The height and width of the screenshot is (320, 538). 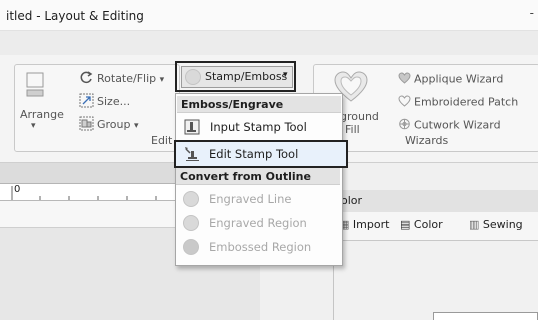 I want to click on color-icon: ▤, so click(x=405, y=224).